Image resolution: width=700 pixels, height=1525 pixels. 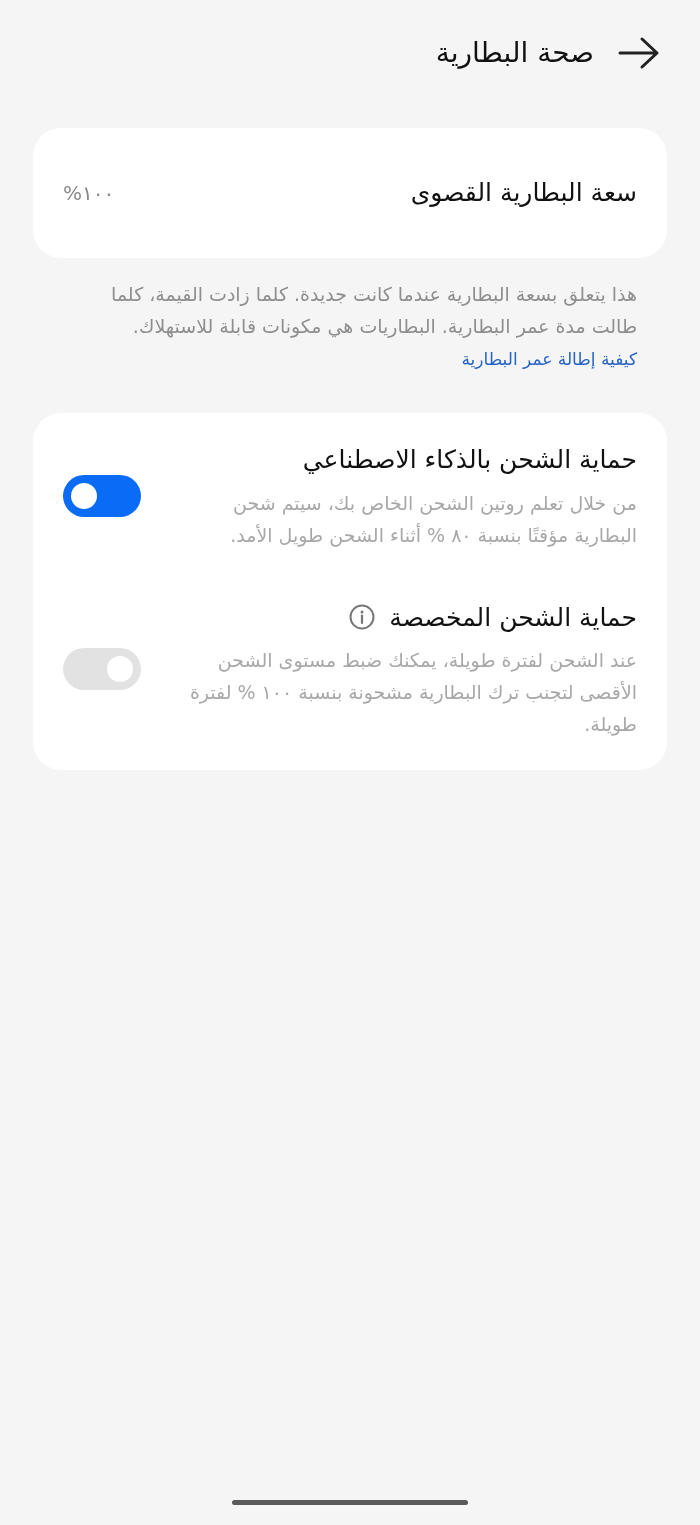 What do you see at coordinates (639, 52) in the screenshot?
I see `back-button` at bounding box center [639, 52].